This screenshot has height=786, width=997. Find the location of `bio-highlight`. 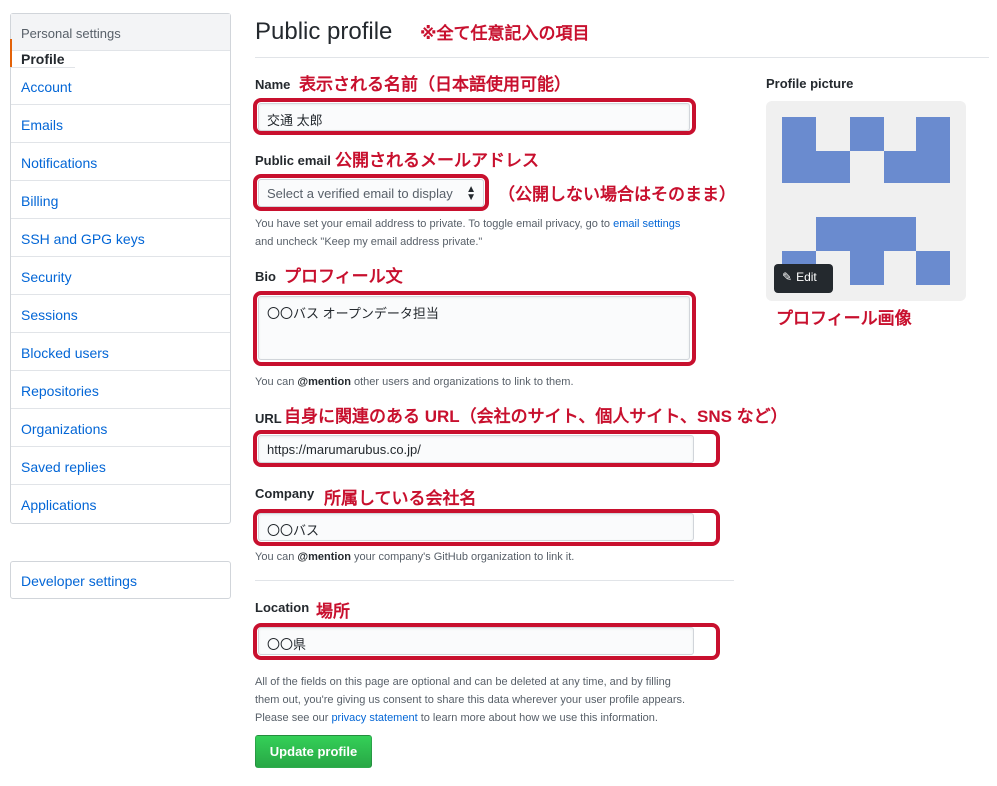

bio-highlight is located at coordinates (474, 328).